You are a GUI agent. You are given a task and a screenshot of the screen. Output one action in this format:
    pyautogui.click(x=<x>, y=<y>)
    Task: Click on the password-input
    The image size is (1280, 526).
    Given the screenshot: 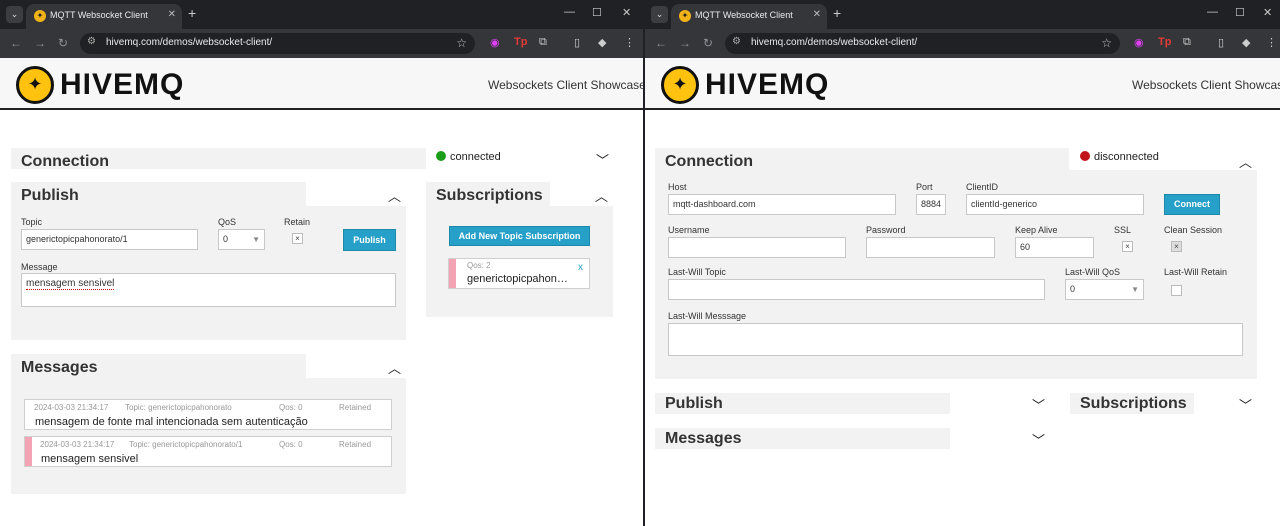 What is the action you would take?
    pyautogui.click(x=930, y=247)
    